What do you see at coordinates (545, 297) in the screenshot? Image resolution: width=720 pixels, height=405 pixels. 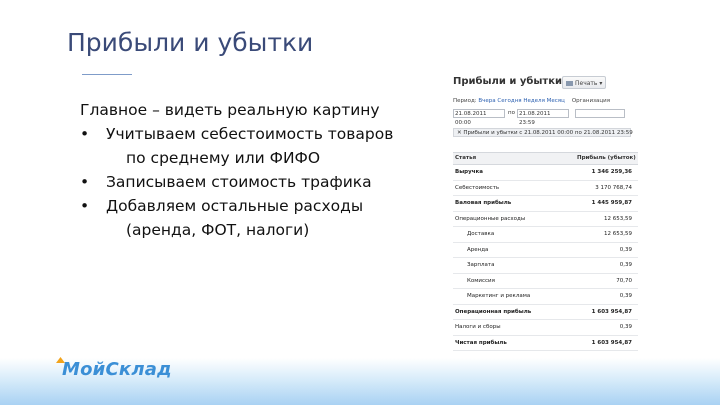 I see `table-row: Маркетинг и реклама 0,39` at bounding box center [545, 297].